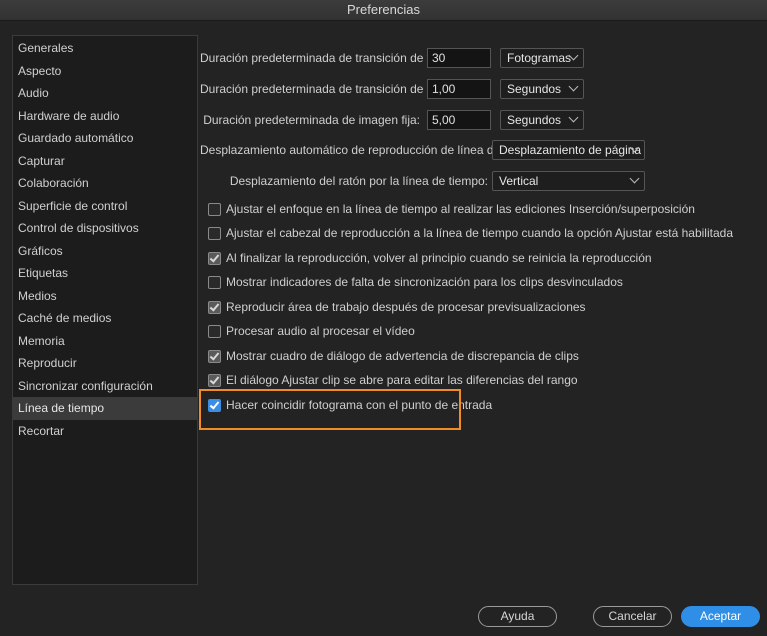 This screenshot has width=767, height=636. Describe the element at coordinates (534, 120) in the screenshot. I see `still-image-unit-value: Segundos` at that location.